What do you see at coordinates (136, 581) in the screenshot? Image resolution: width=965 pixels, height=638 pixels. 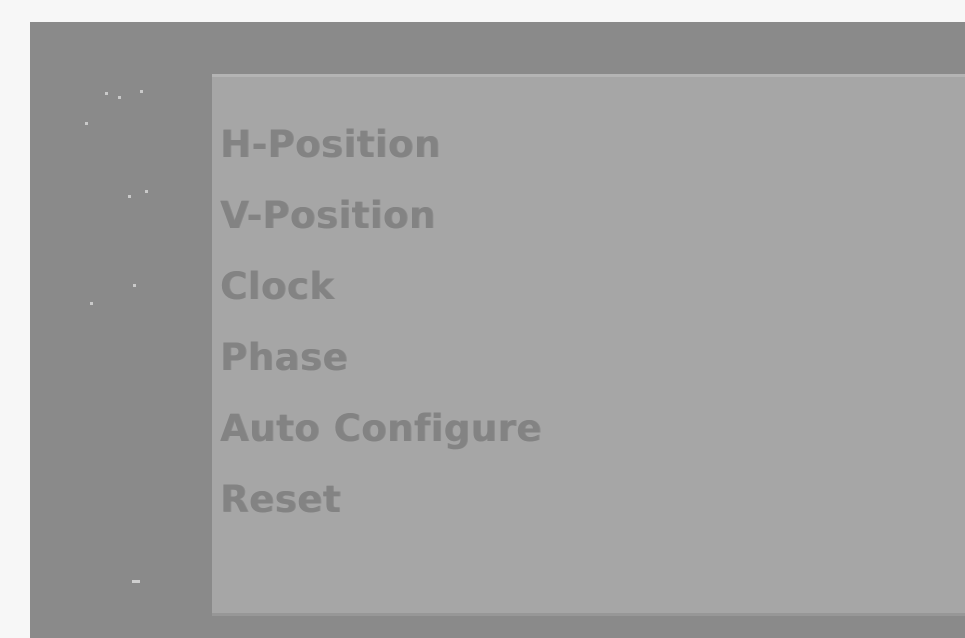 I see `icon-dash` at bounding box center [136, 581].